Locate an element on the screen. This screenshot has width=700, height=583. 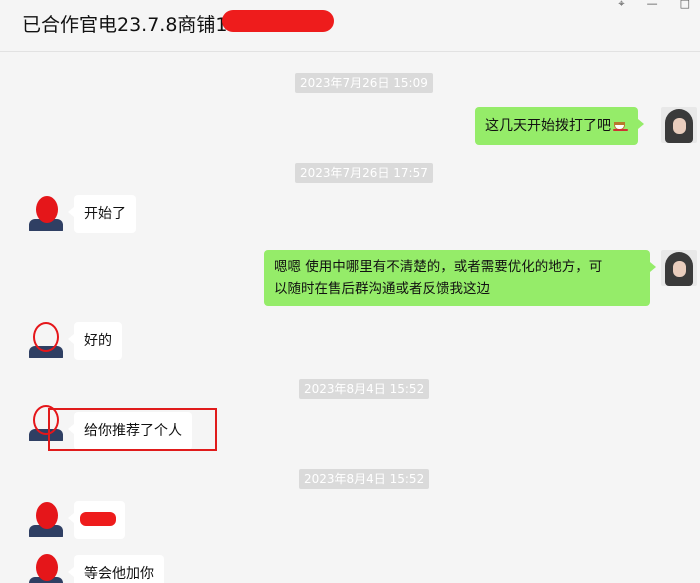
message-text: 开始了 is located at coordinates (105, 214).